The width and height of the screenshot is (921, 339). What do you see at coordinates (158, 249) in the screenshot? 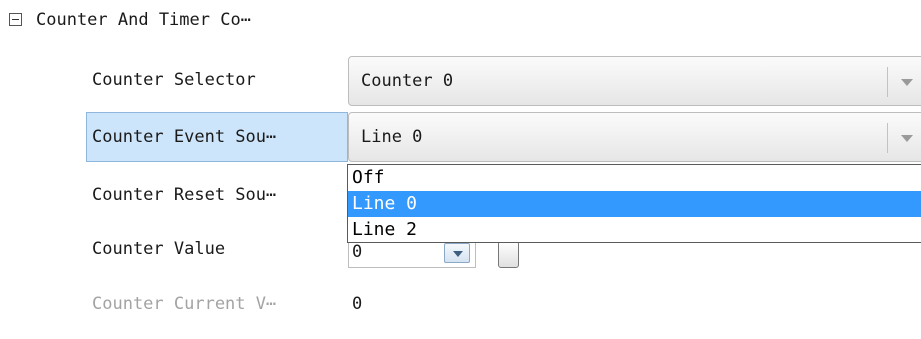
I see `counter-value-label: Counter Value` at bounding box center [158, 249].